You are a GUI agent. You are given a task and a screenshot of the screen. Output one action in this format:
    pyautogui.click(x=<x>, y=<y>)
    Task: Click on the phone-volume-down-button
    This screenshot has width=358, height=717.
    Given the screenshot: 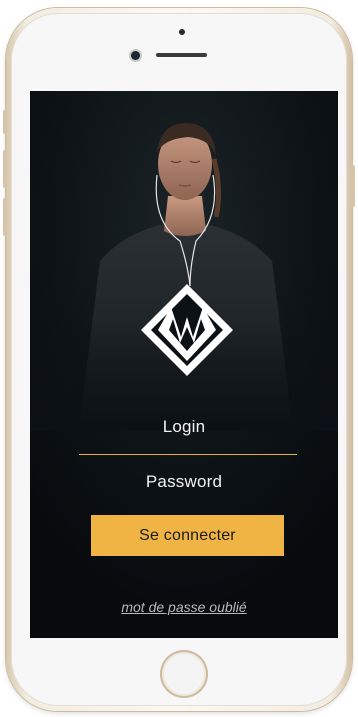 What is the action you would take?
    pyautogui.click(x=5, y=217)
    